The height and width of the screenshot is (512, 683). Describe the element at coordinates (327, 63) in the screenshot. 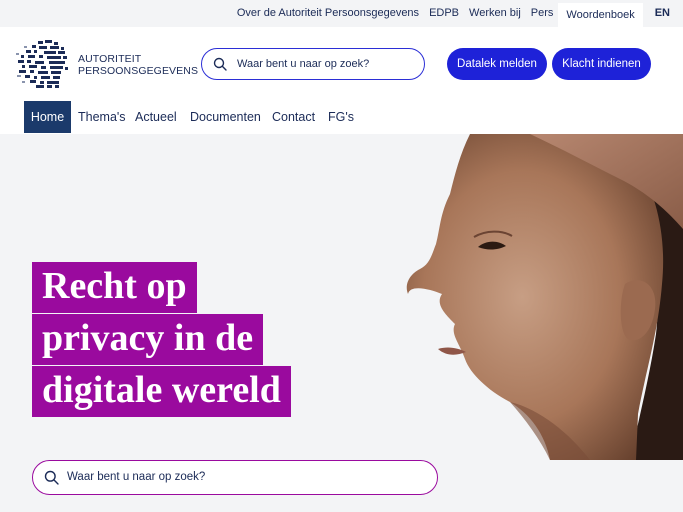

I see `header-search-input` at that location.